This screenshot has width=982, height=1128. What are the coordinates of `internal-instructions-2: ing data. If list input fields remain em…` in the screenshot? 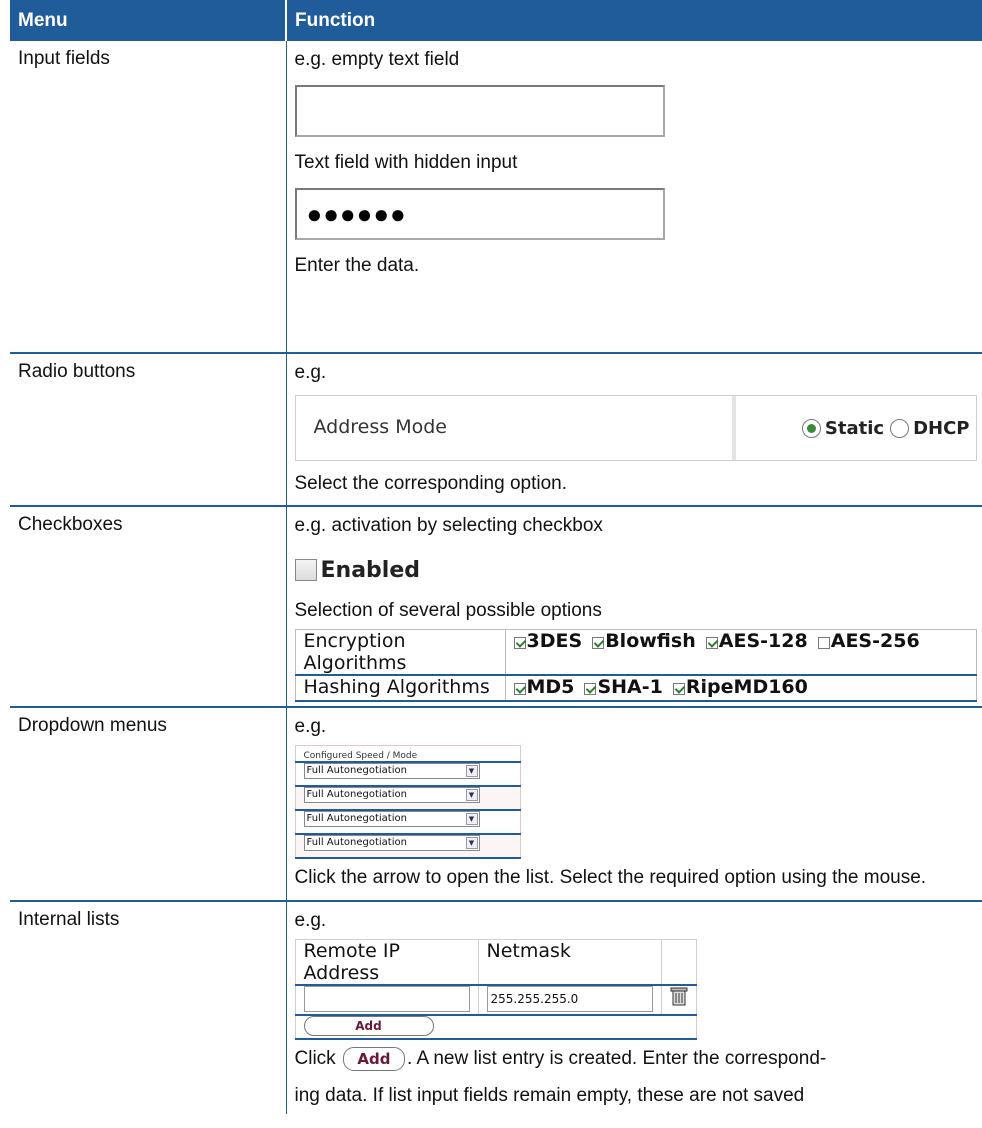 It's located at (549, 1095).